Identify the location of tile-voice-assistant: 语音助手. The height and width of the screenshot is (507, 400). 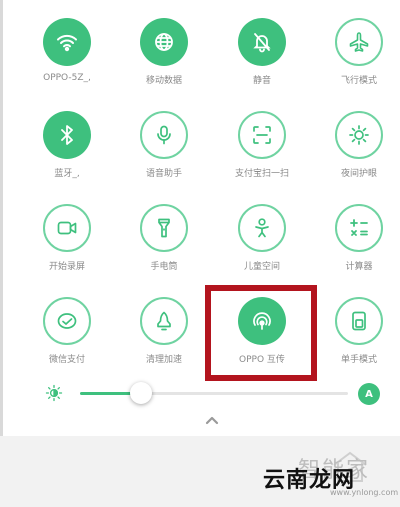
(164, 140).